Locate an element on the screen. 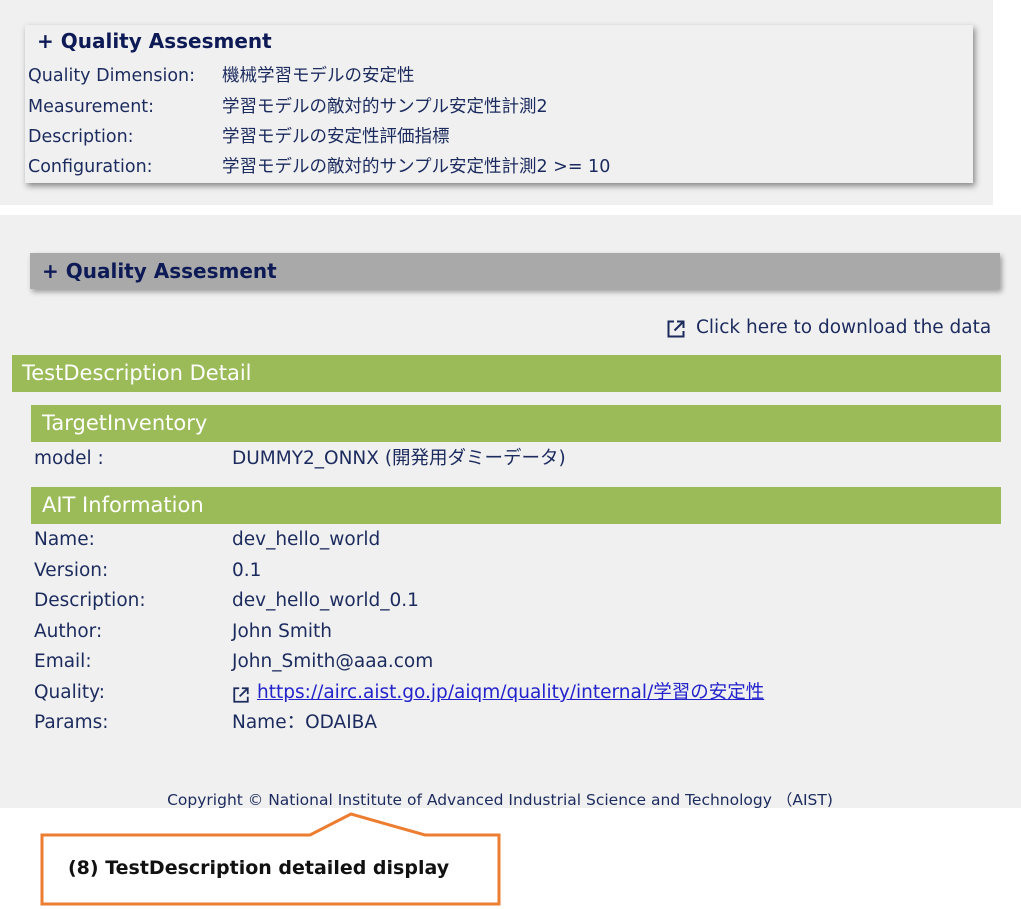  testdescription-detail-header: TestDescription Detail is located at coordinates (506, 373).